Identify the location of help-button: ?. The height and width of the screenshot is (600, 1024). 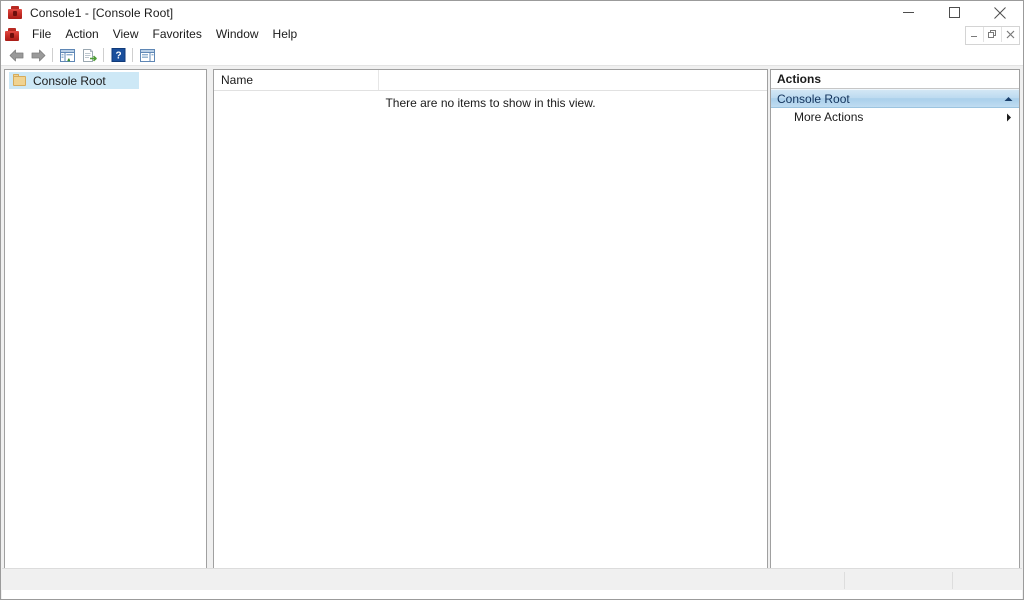
(118, 55).